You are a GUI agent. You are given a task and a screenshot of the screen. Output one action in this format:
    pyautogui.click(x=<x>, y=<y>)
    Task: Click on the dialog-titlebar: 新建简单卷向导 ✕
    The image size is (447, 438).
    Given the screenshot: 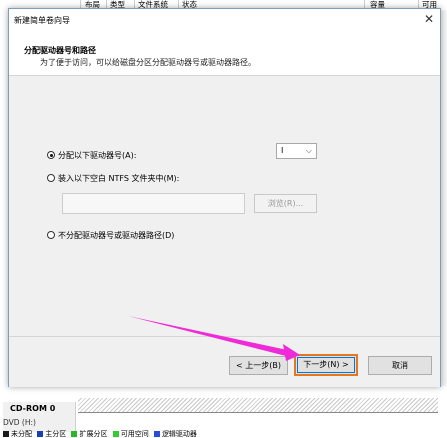 What is the action you would take?
    pyautogui.click(x=224, y=20)
    